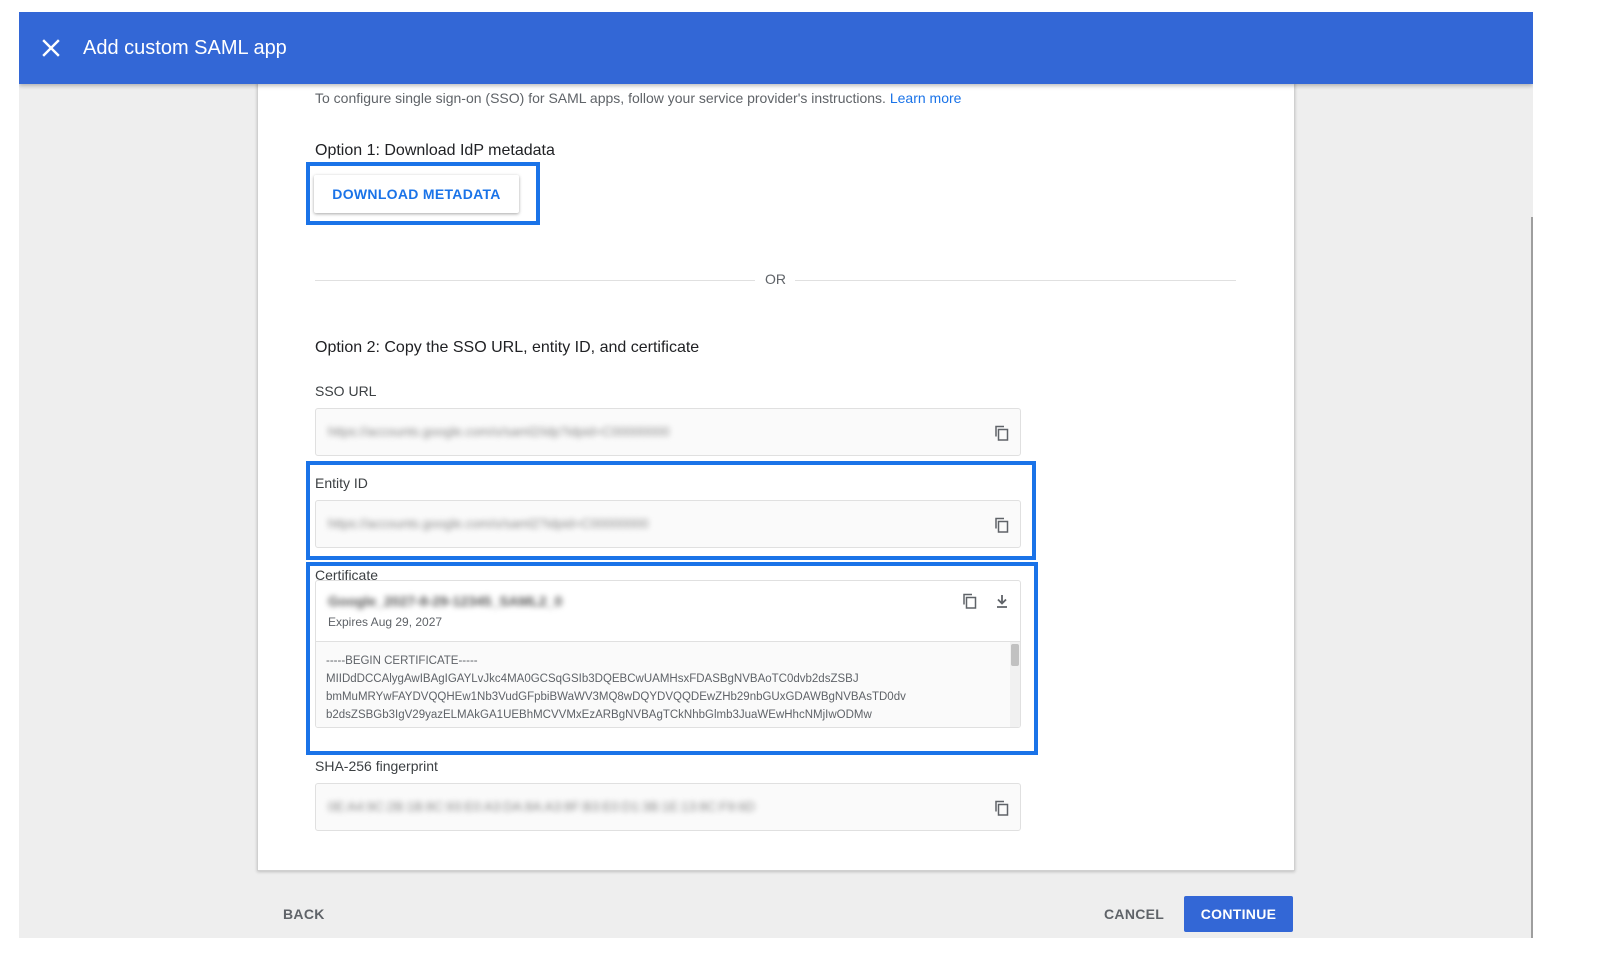 Image resolution: width=1600 pixels, height=967 pixels. I want to click on pem-scrollbar, so click(1015, 684).